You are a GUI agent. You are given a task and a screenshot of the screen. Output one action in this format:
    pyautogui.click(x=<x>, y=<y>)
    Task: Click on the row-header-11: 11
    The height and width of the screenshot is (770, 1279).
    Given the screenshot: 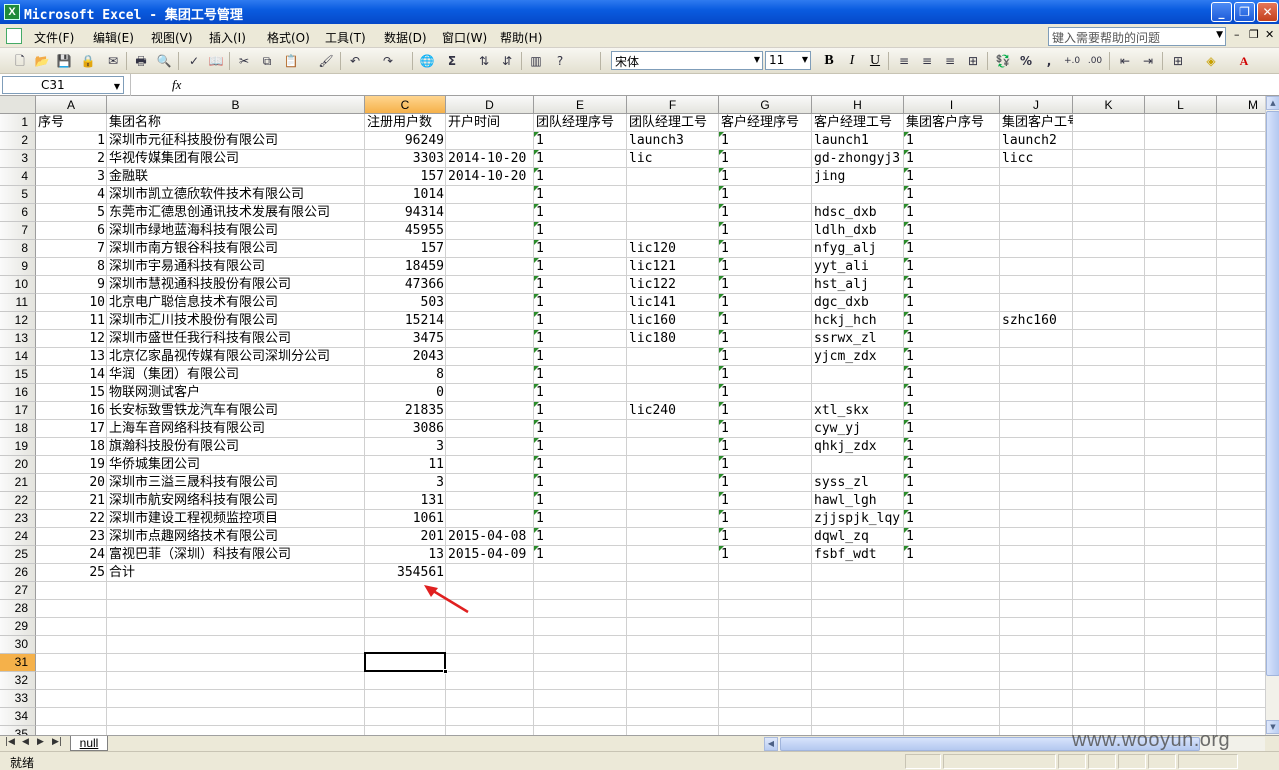 What is the action you would take?
    pyautogui.click(x=18, y=303)
    